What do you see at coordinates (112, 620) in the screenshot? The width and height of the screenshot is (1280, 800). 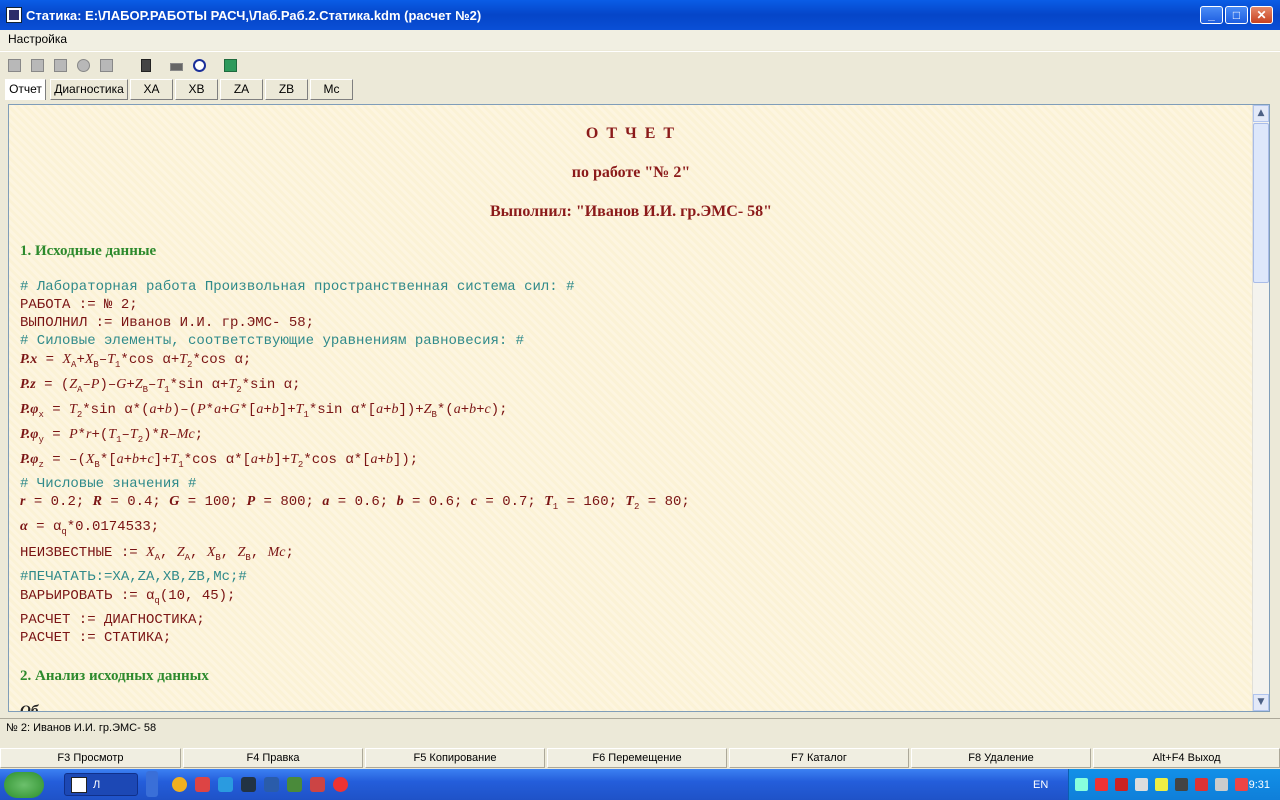 I see `code-line: РАСЧЕТ := ДИАГНОСТИКА;` at bounding box center [112, 620].